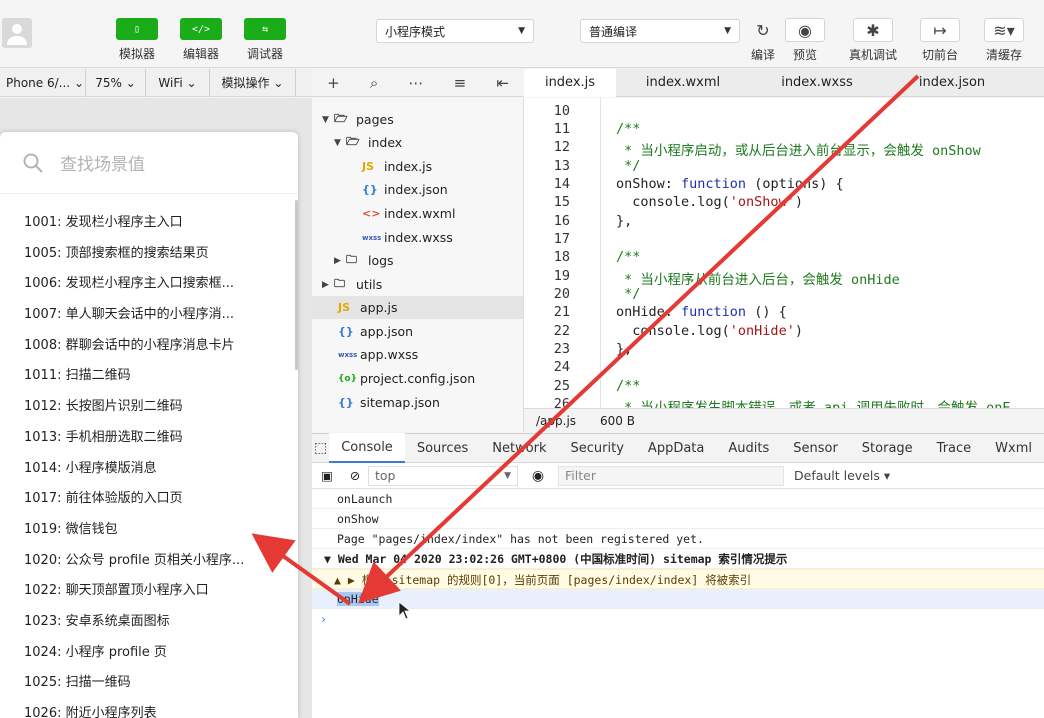 This screenshot has height=718, width=1044. What do you see at coordinates (415, 83) in the screenshot?
I see `more-icon: ⋯` at bounding box center [415, 83].